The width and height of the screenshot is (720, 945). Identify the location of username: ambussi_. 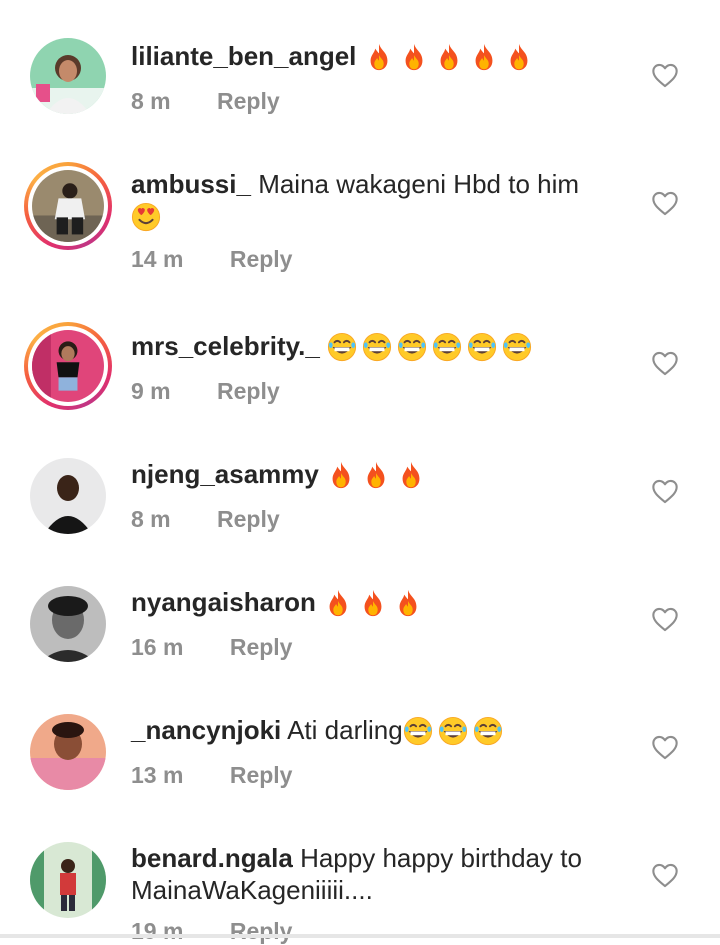
(191, 184).